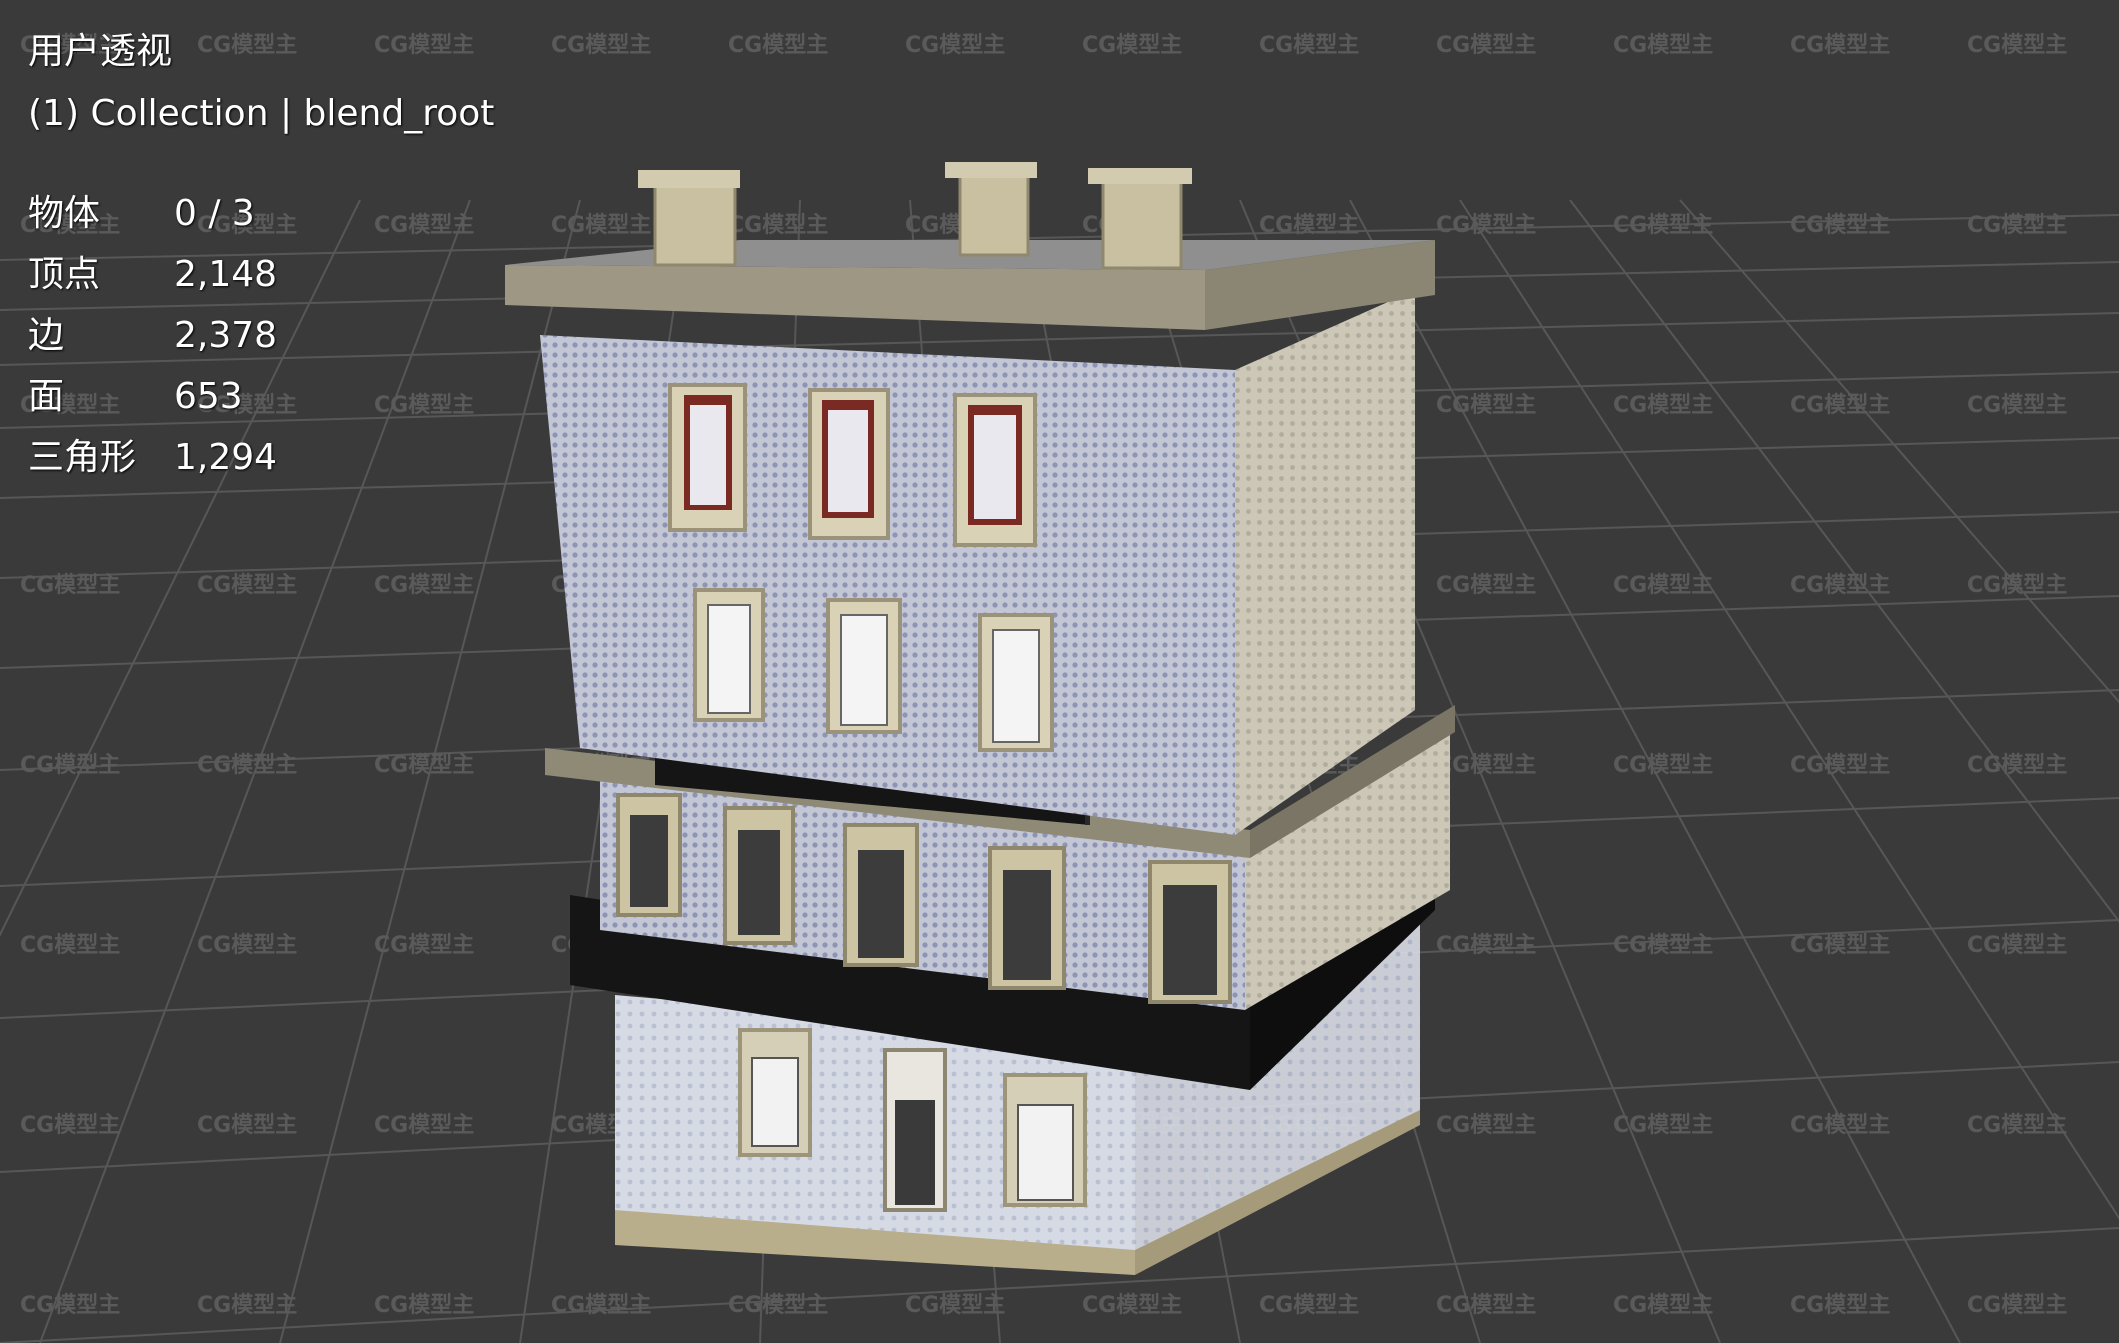  Describe the element at coordinates (100, 51) in the screenshot. I see `view-name: 用户透视` at that location.